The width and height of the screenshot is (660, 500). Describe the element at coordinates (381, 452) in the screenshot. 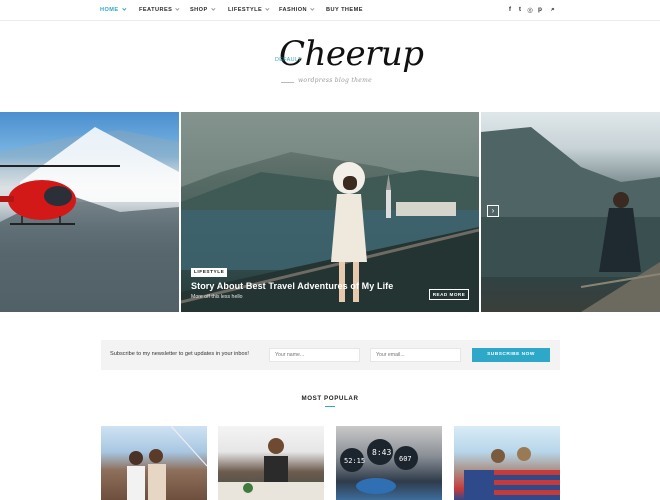

I see `svg-text: 8:43` at that location.